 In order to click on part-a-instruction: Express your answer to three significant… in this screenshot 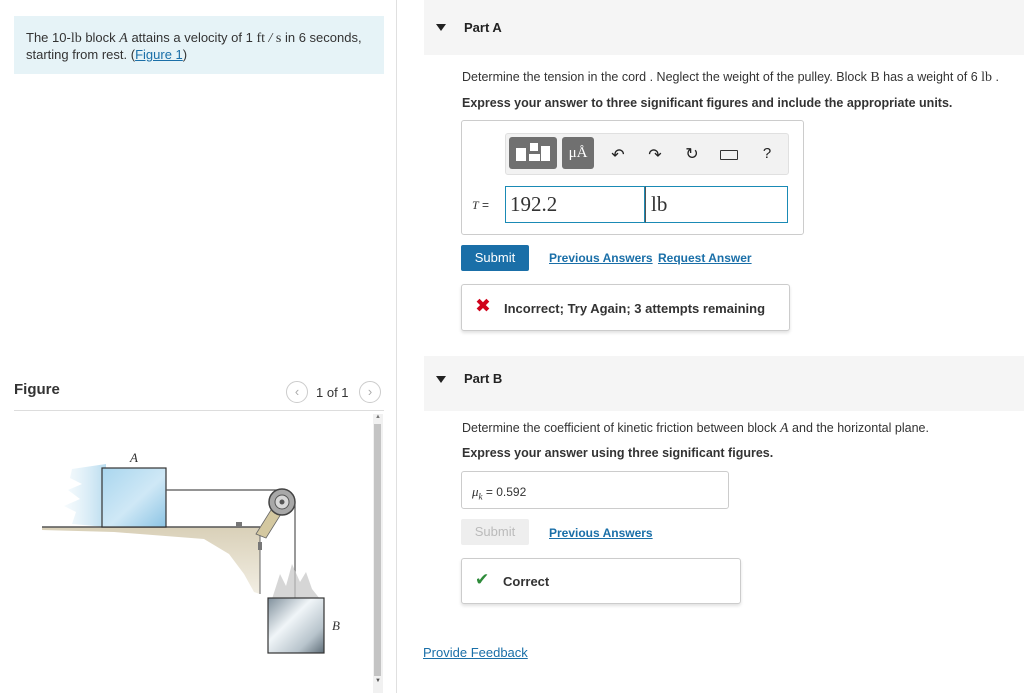, I will do `click(707, 103)`.